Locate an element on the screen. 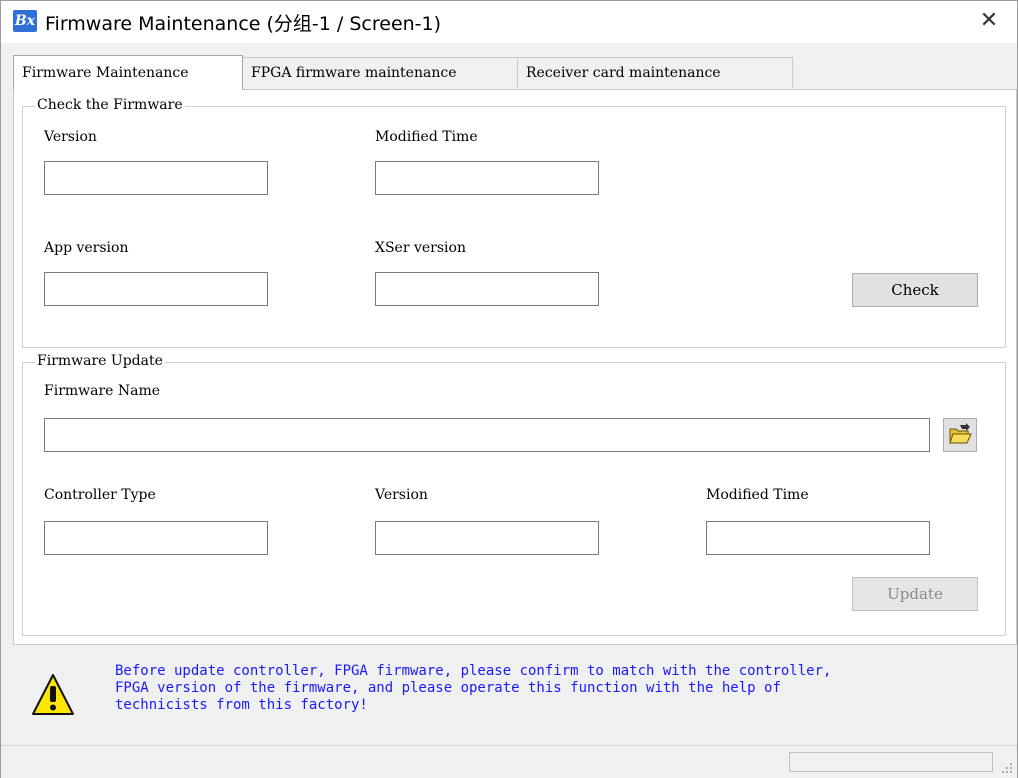 The image size is (1018, 778). resize-grip-icon is located at coordinates (1007, 768).